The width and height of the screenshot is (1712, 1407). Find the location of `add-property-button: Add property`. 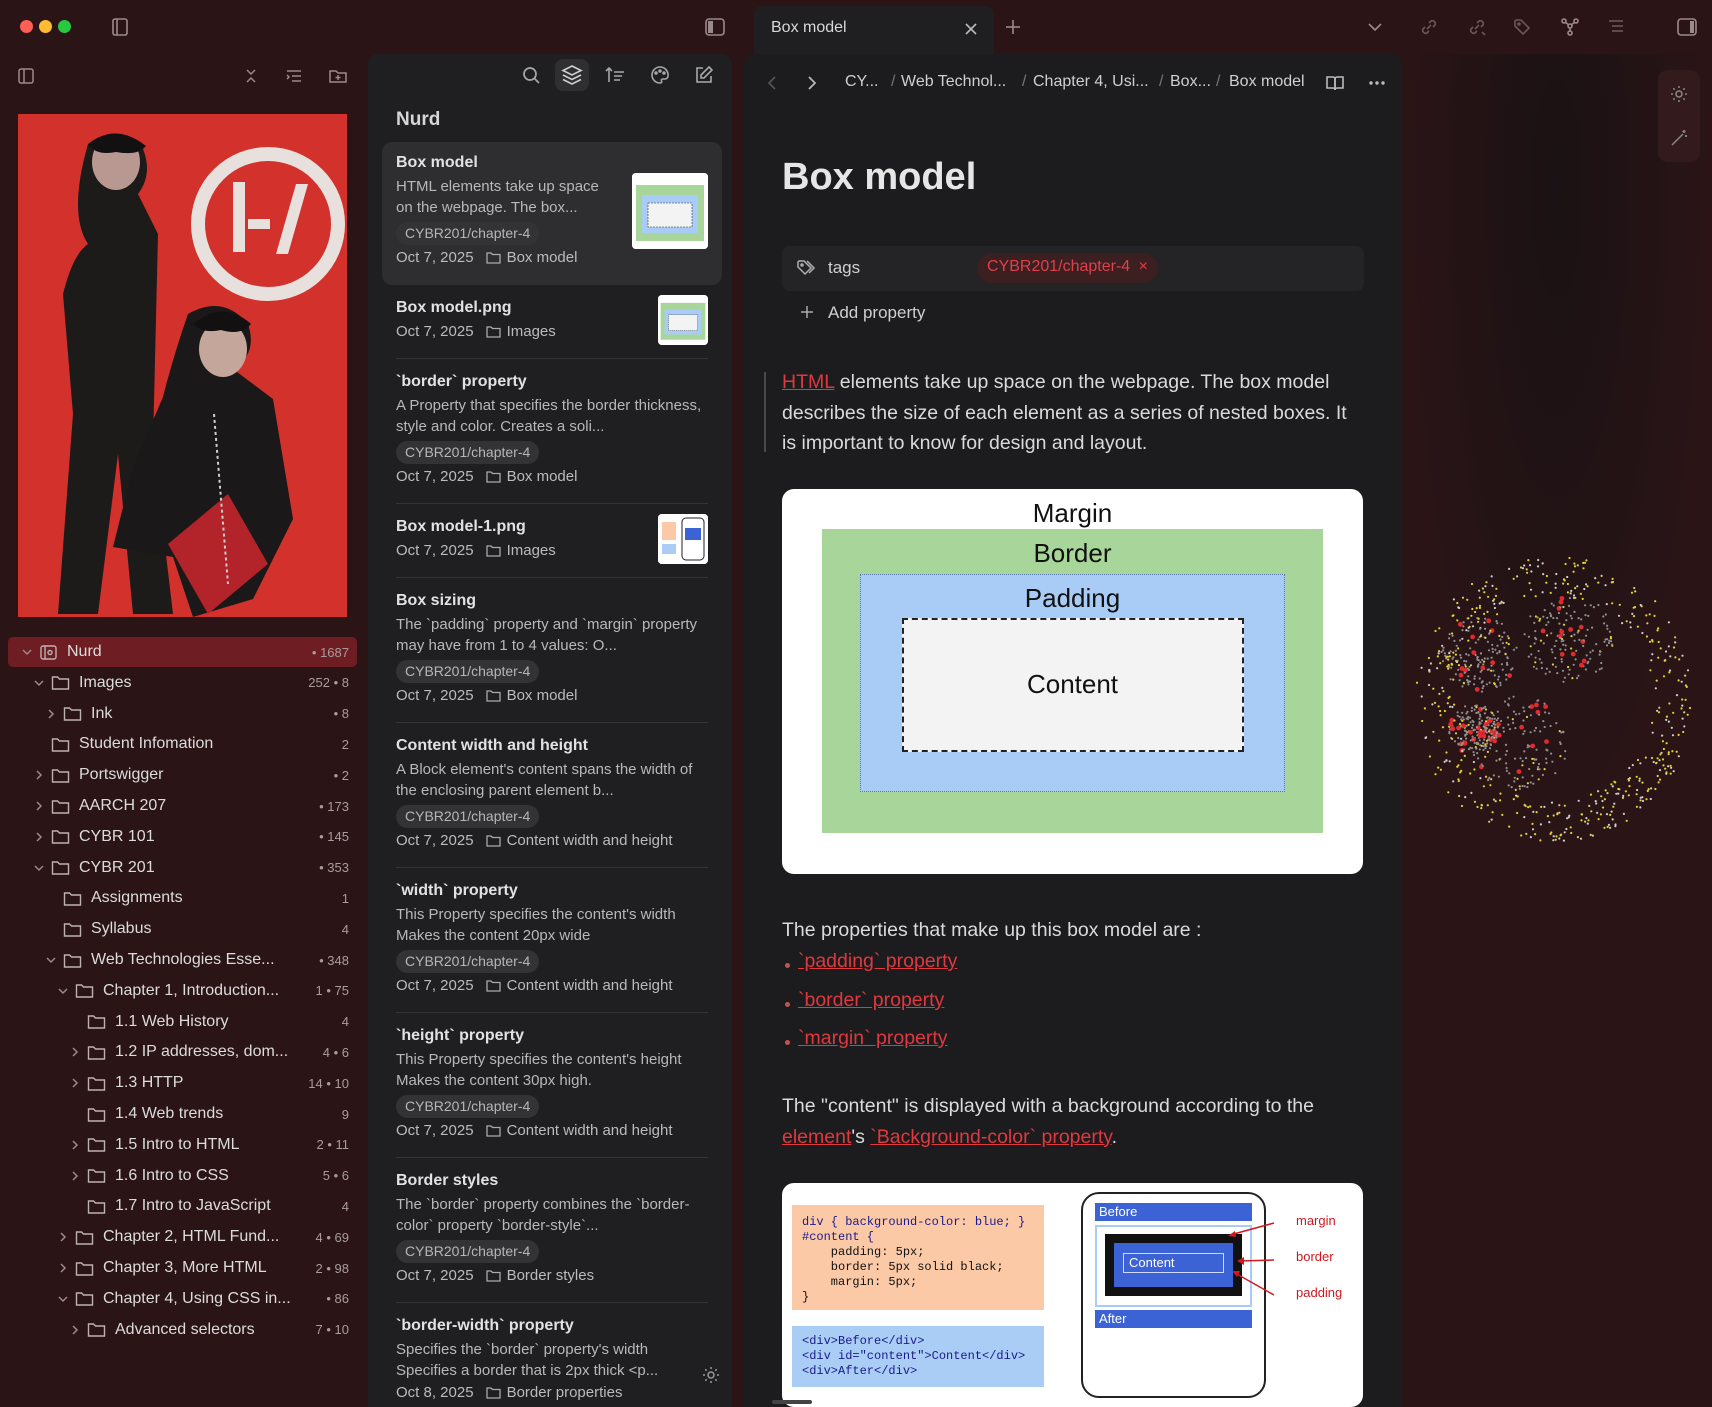

add-property-button: Add property is located at coordinates (876, 313).